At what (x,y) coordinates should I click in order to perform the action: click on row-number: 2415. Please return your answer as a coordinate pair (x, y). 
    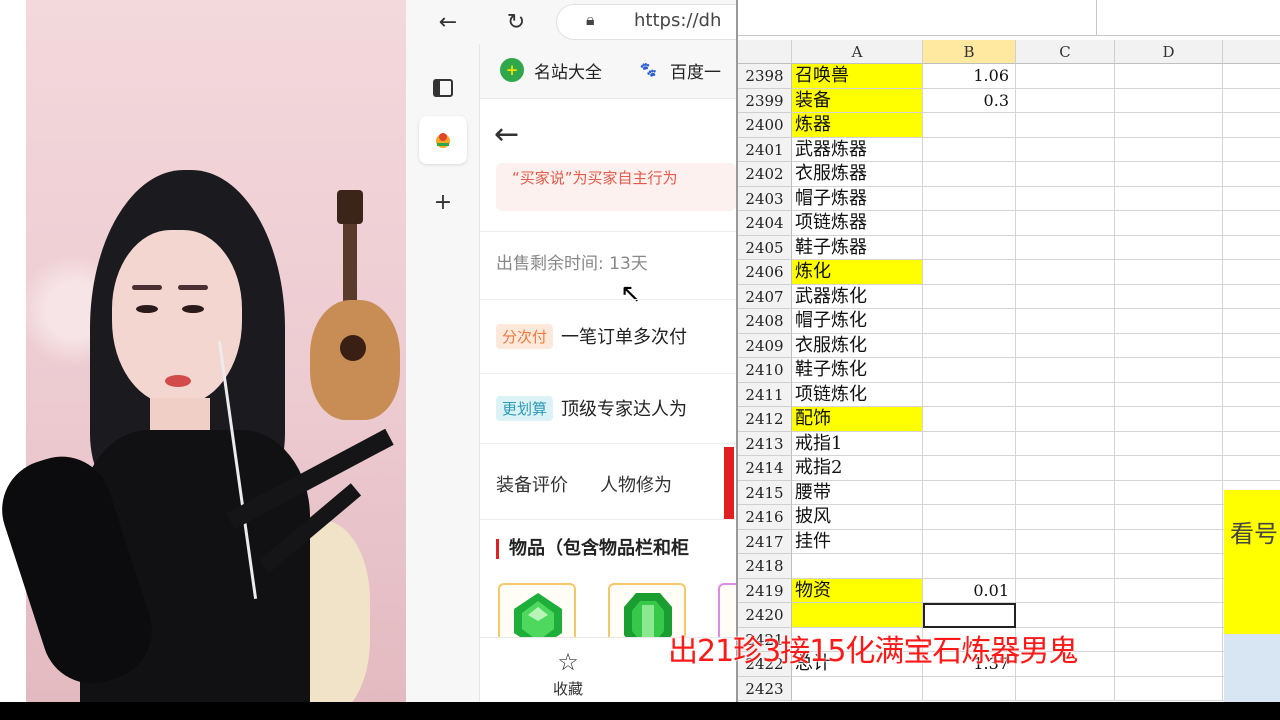
    Looking at the image, I should click on (765, 492).